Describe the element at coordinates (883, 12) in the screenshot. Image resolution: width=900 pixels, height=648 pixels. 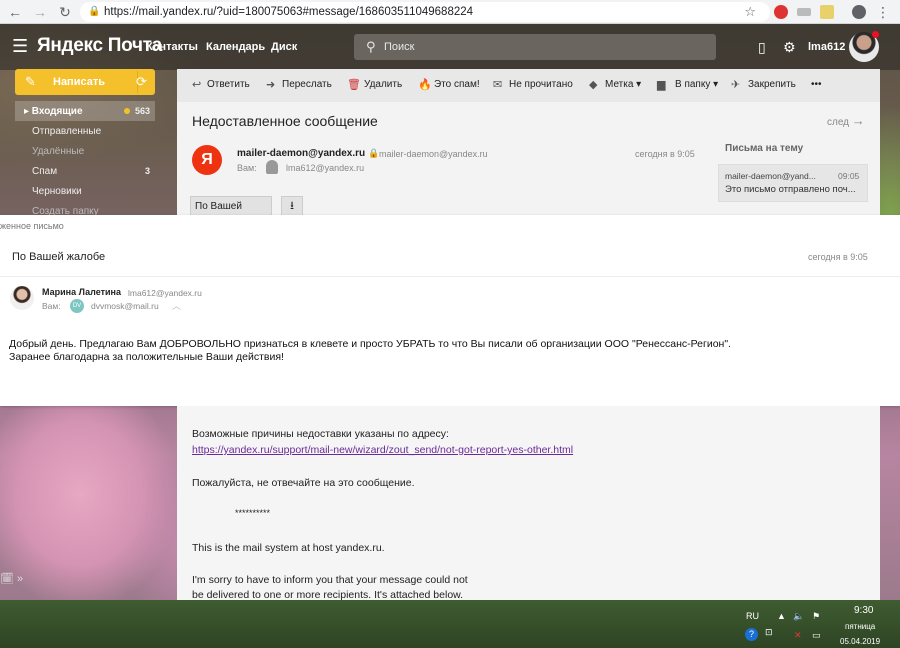
I see `menu-dots-icon: ⋮` at that location.